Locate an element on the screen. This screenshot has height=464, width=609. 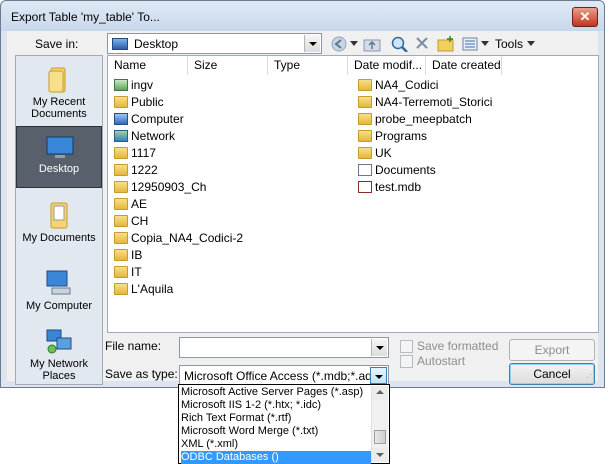
places-bar: My Recent Documents Desktop My Documents is located at coordinates (59, 220).